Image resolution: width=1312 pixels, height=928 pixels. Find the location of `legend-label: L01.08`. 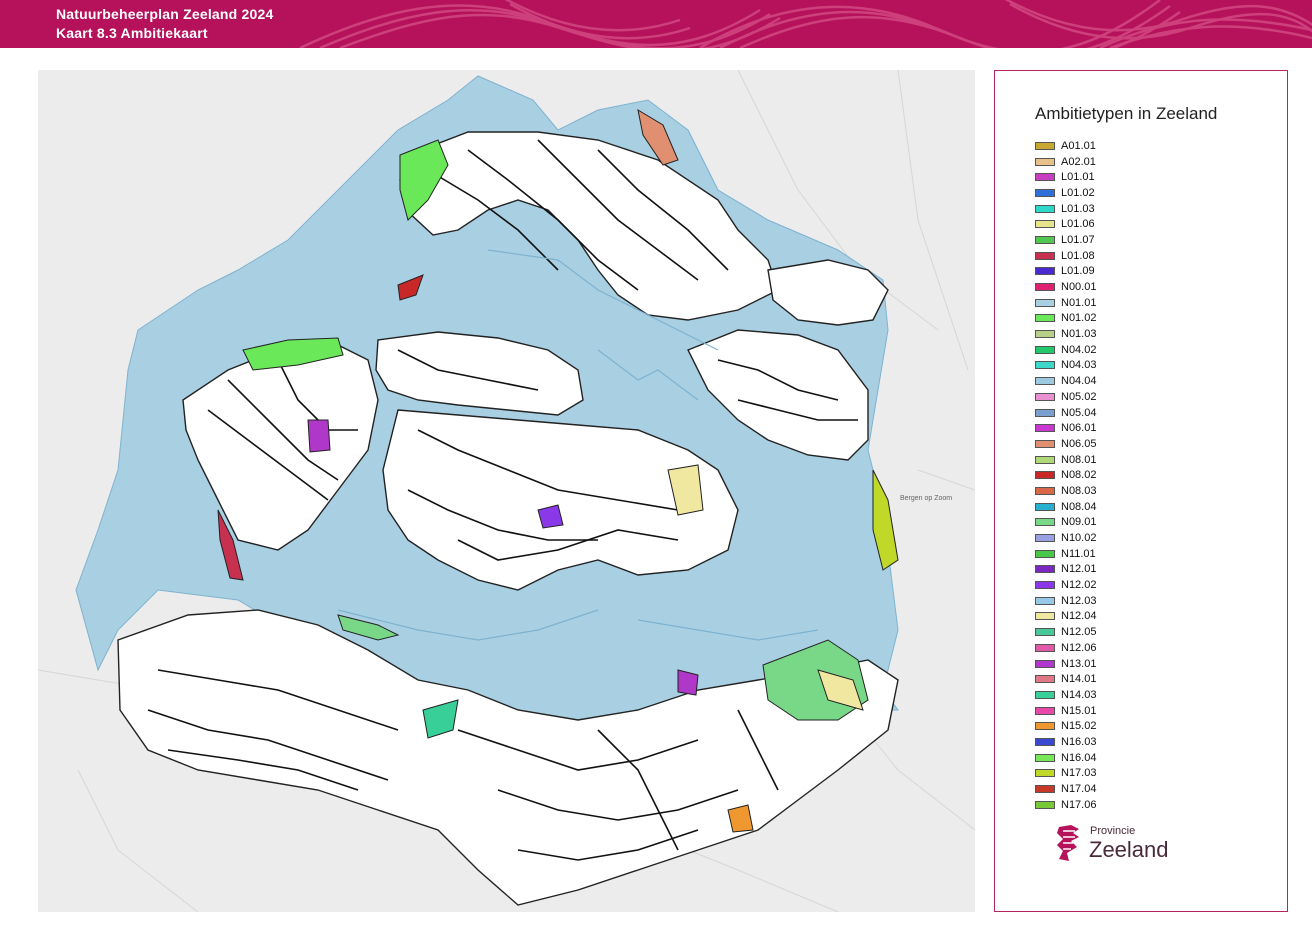

legend-label: L01.08 is located at coordinates (1078, 255).